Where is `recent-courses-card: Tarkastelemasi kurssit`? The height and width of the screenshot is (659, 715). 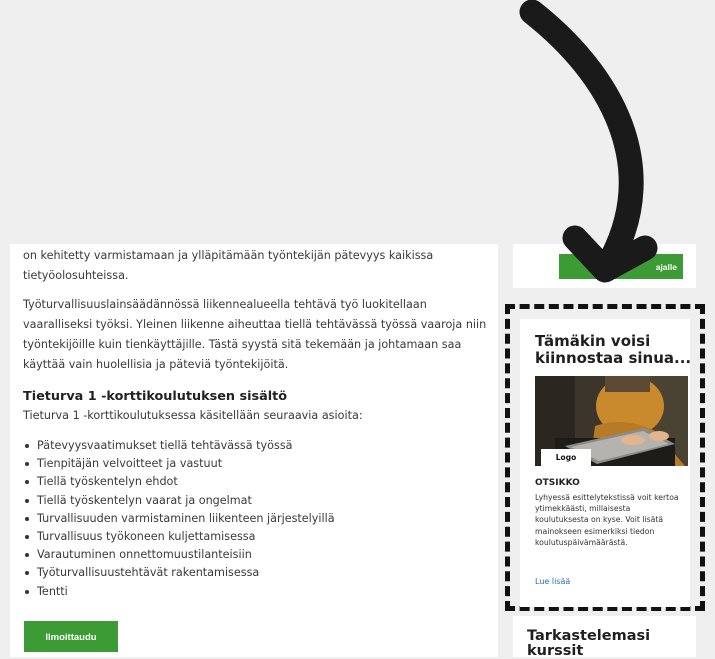
recent-courses-card: Tarkastelemasi kurssit is located at coordinates (604, 637).